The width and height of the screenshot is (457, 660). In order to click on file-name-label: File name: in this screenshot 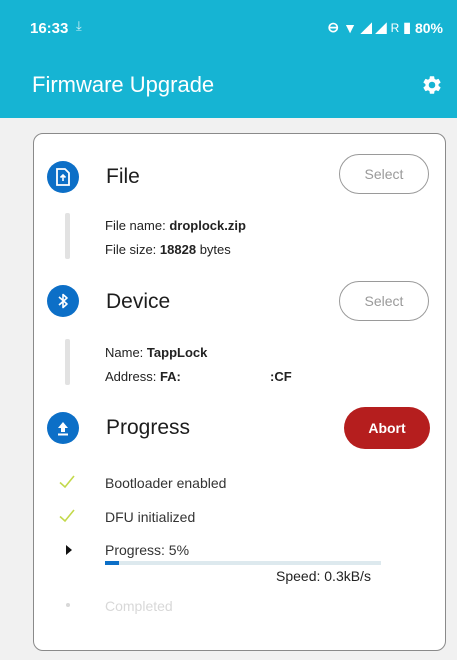, I will do `click(135, 225)`.